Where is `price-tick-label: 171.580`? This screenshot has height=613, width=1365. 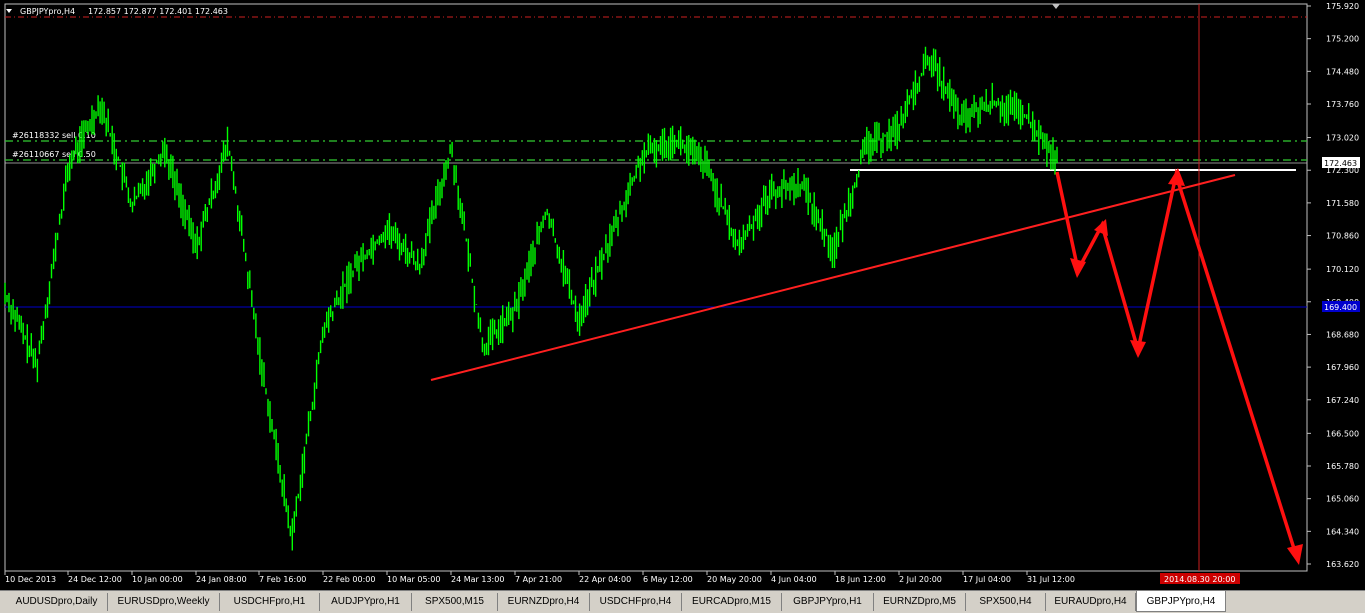 price-tick-label: 171.580 is located at coordinates (1342, 203).